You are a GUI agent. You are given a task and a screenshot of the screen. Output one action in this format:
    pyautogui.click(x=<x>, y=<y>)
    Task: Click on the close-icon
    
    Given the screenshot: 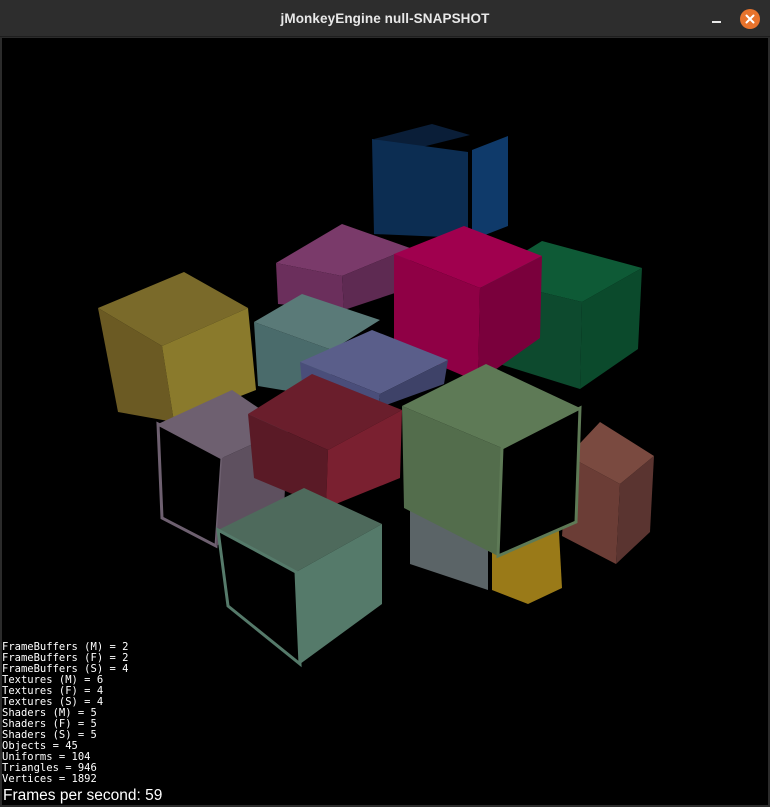 What is the action you would take?
    pyautogui.click(x=750, y=19)
    